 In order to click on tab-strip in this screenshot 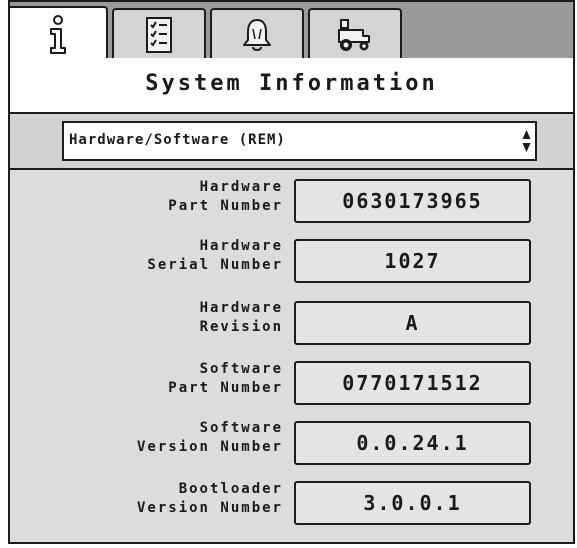, I will do `click(291, 32)`.